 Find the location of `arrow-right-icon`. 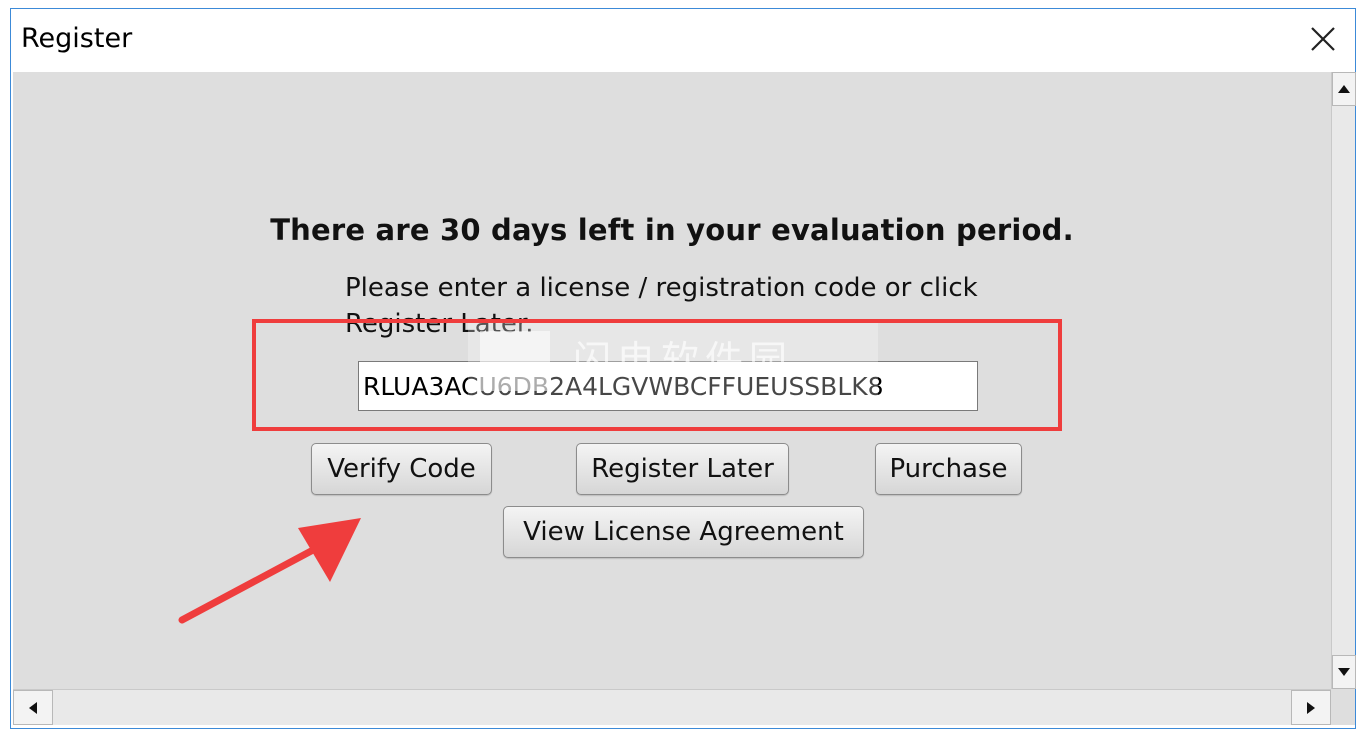

arrow-right-icon is located at coordinates (1311, 707).